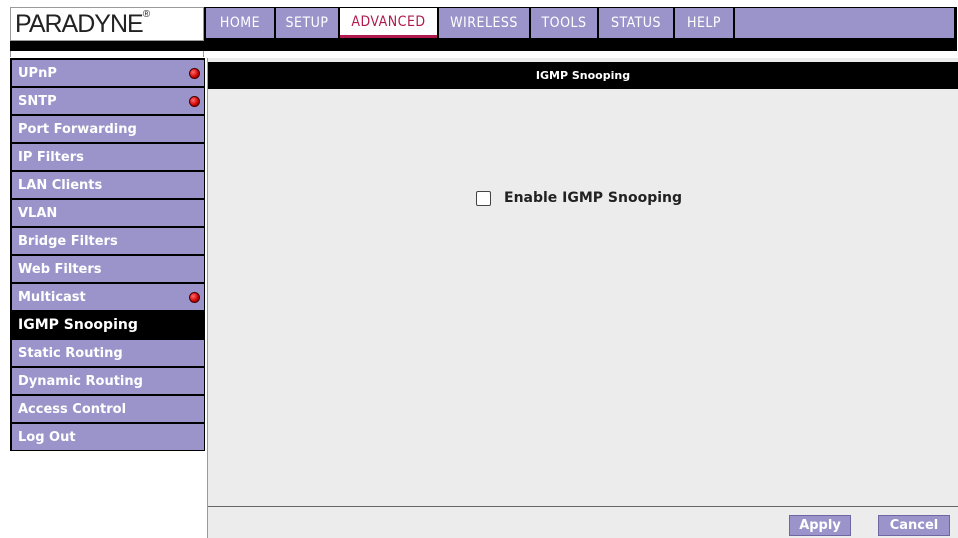 The width and height of the screenshot is (958, 538). Describe the element at coordinates (593, 198) in the screenshot. I see `enable-igmp-snooping-label: Enable IGMP Snooping` at that location.